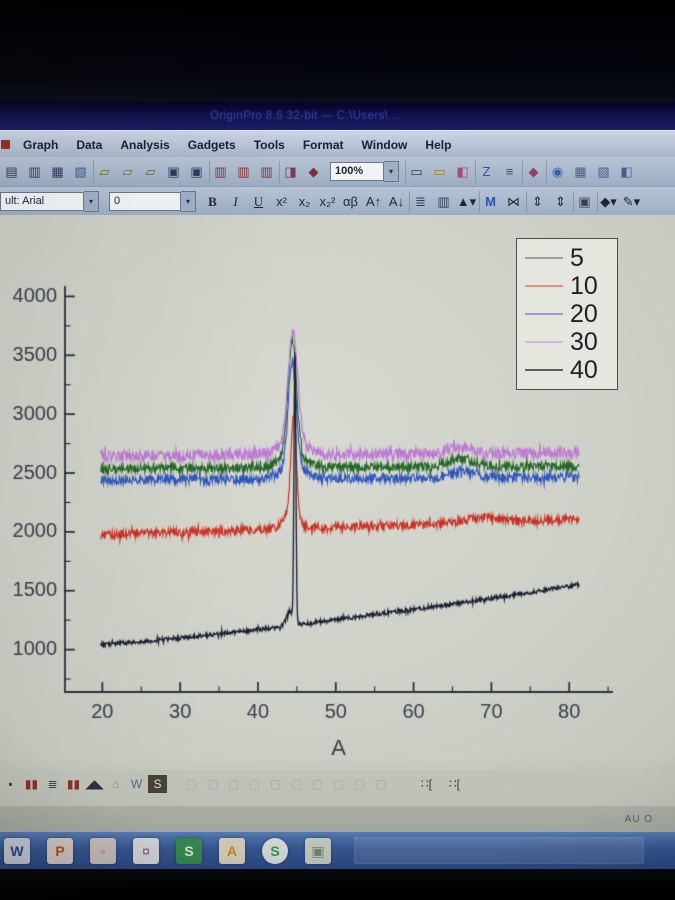 Image resolution: width=675 pixels, height=900 pixels. What do you see at coordinates (94, 784) in the screenshot?
I see `plot-type-icon-area-chart: ◢◣` at bounding box center [94, 784].